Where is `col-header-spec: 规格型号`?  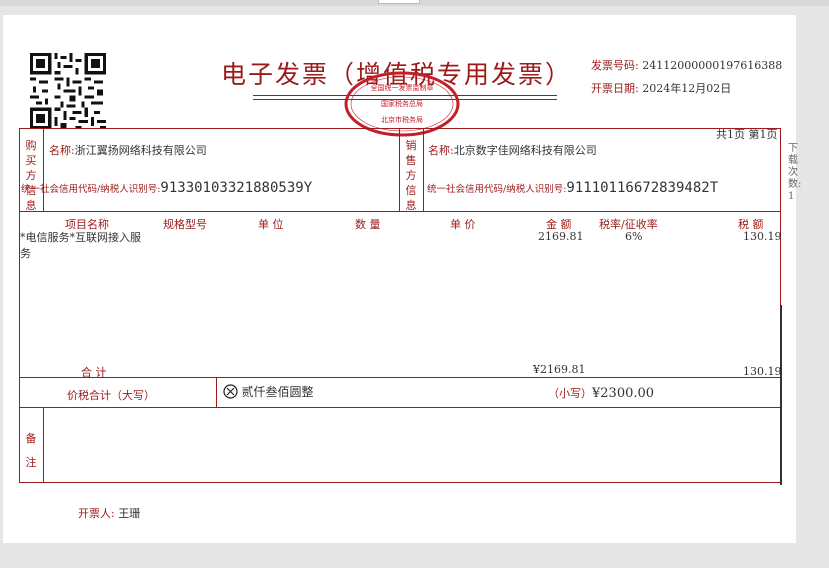 col-header-spec: 规格型号 is located at coordinates (185, 224).